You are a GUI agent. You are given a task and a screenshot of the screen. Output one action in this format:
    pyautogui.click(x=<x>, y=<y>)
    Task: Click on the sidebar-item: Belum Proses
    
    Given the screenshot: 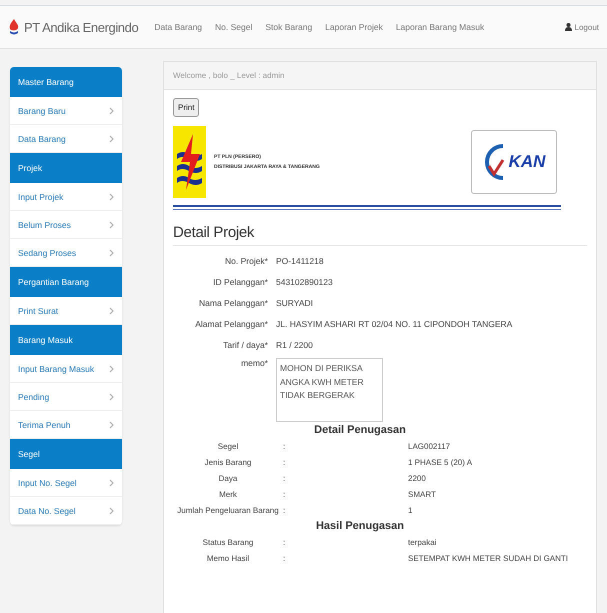 What is the action you would take?
    pyautogui.click(x=66, y=225)
    